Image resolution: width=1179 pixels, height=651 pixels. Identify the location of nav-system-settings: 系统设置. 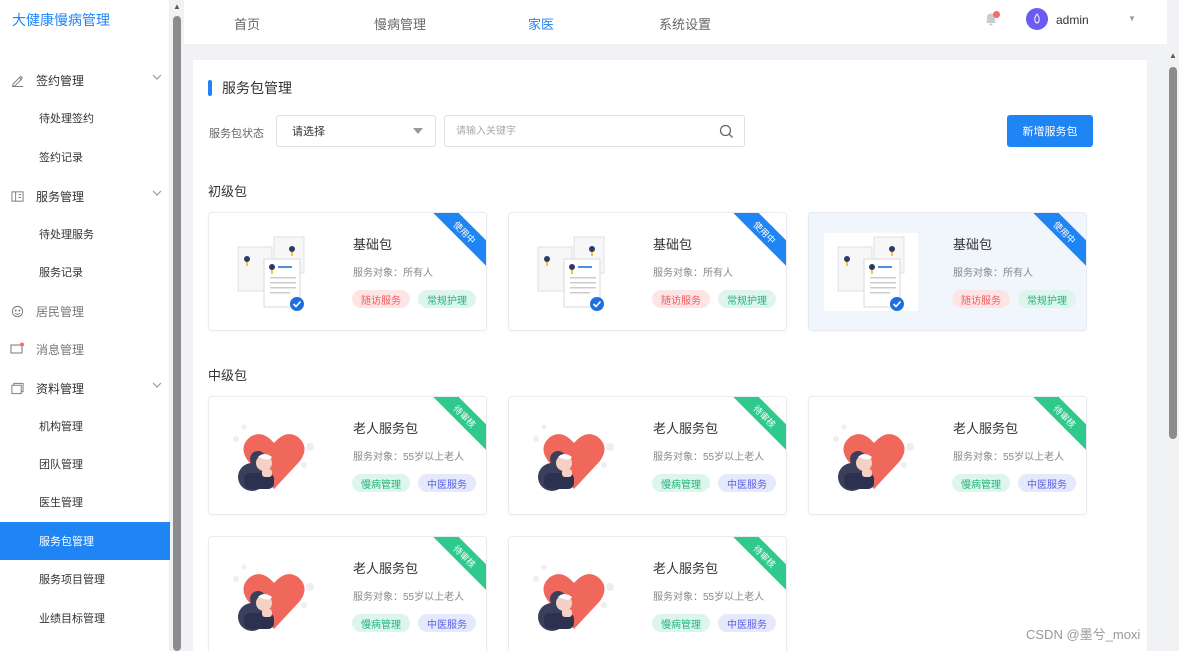
(685, 23).